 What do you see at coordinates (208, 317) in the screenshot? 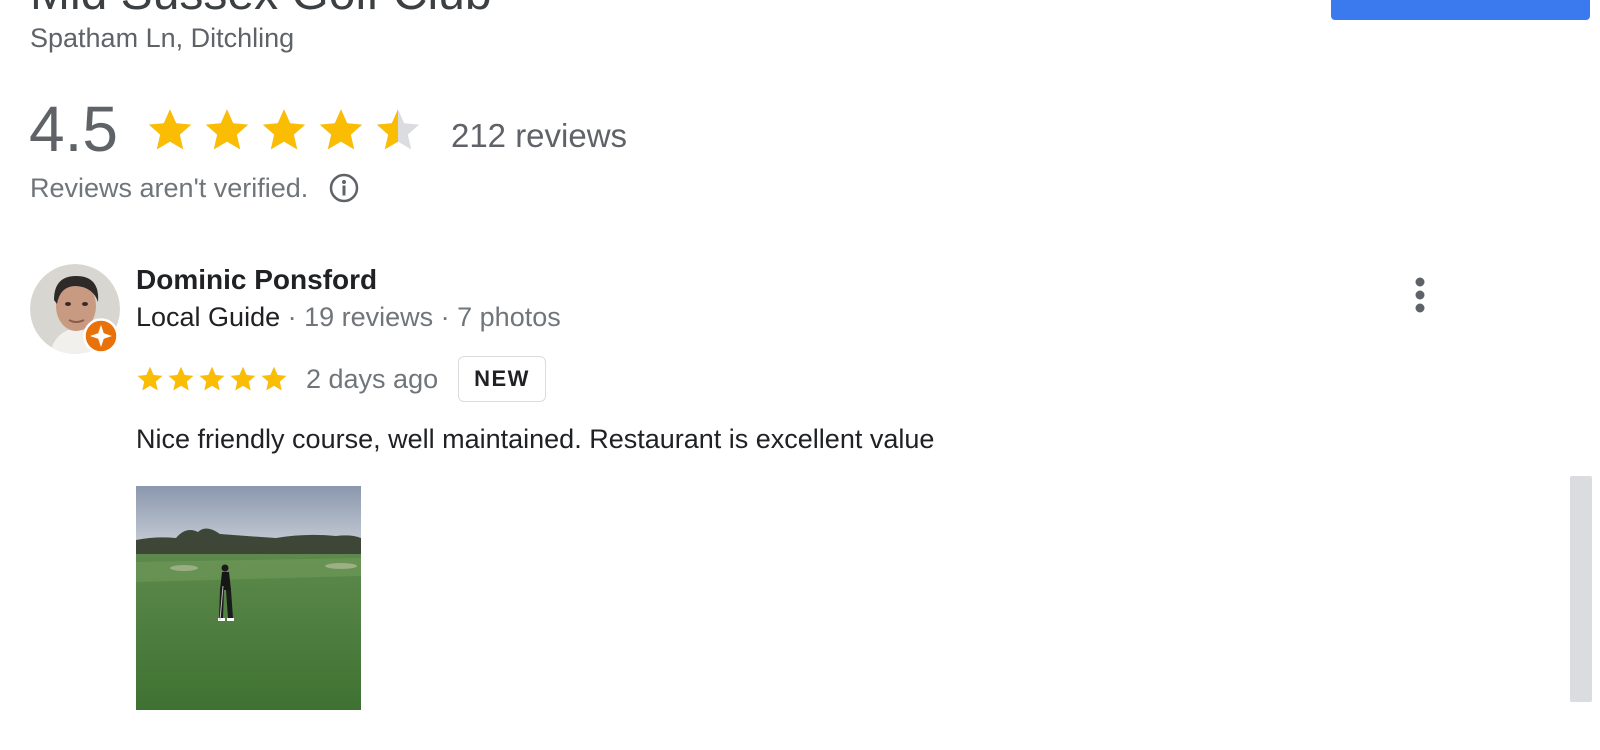
I see `local-guide-label: Local Guide` at bounding box center [208, 317].